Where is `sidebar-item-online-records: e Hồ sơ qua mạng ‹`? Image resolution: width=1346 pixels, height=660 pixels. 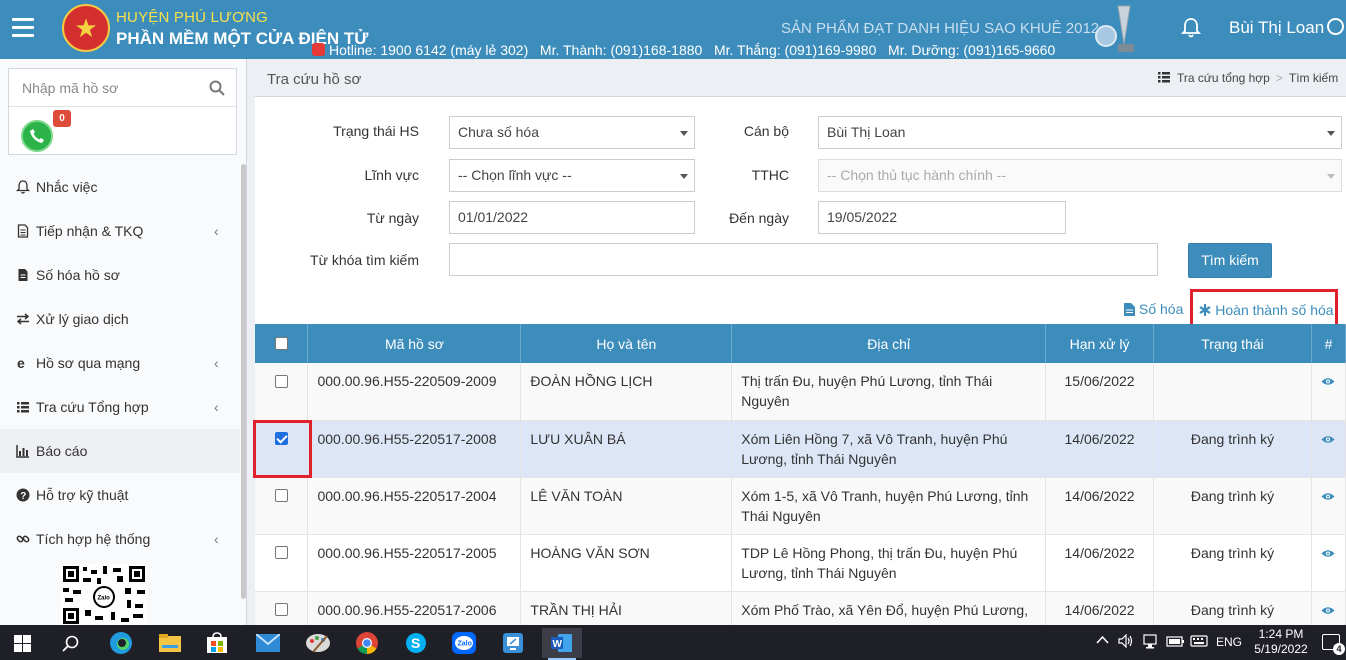 sidebar-item-online-records: e Hồ sơ qua mạng ‹ is located at coordinates (120, 363).